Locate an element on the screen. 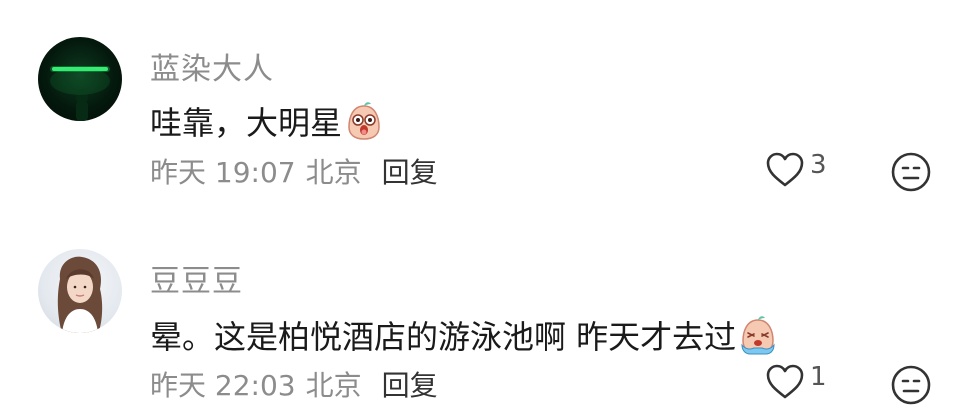  like-button: 3 is located at coordinates (795, 170).